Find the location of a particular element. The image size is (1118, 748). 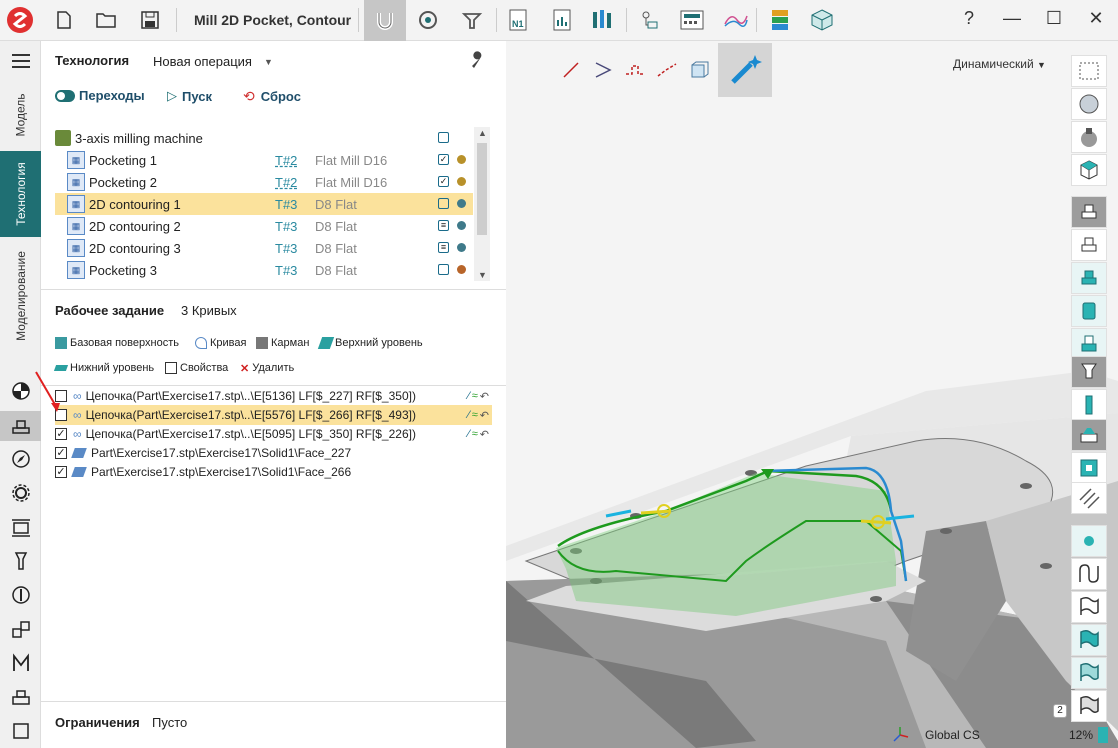

operation-row: ▦ 2D contouring 2 T#3 D8 Flat ≡ is located at coordinates (264, 226).